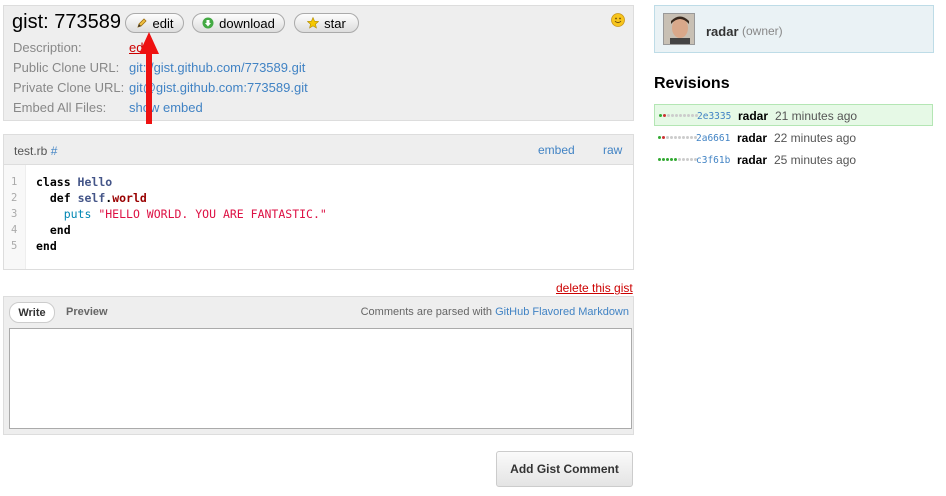 This screenshot has height=496, width=946. What do you see at coordinates (815, 160) in the screenshot?
I see `revision-time: 25 minutes ago` at bounding box center [815, 160].